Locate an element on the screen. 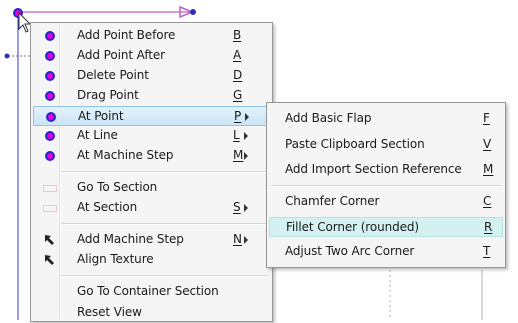 The width and height of the screenshot is (518, 323). menu-item-go-to-section: Go To Section is located at coordinates (151, 188).